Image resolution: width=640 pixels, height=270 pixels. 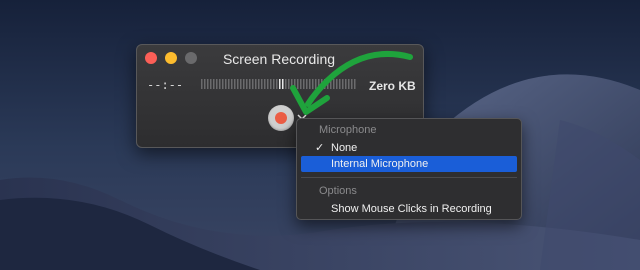 I want to click on close-window-button, so click(x=151, y=58).